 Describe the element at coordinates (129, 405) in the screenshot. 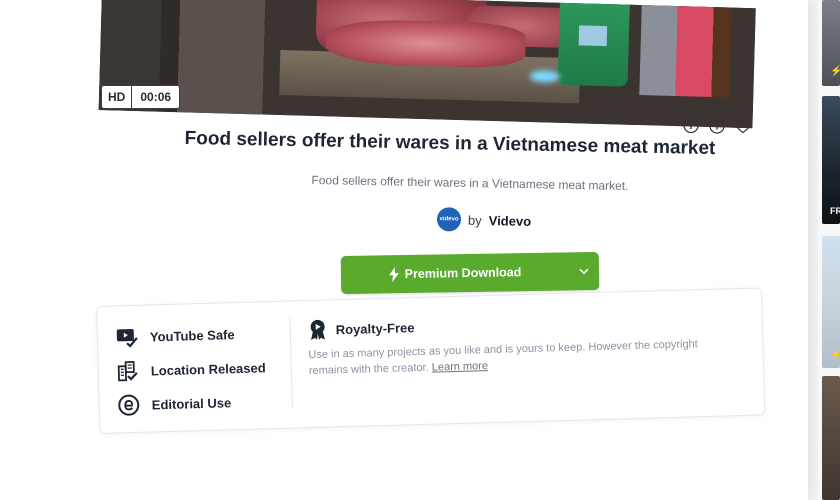

I see `editorial-e-icon` at that location.